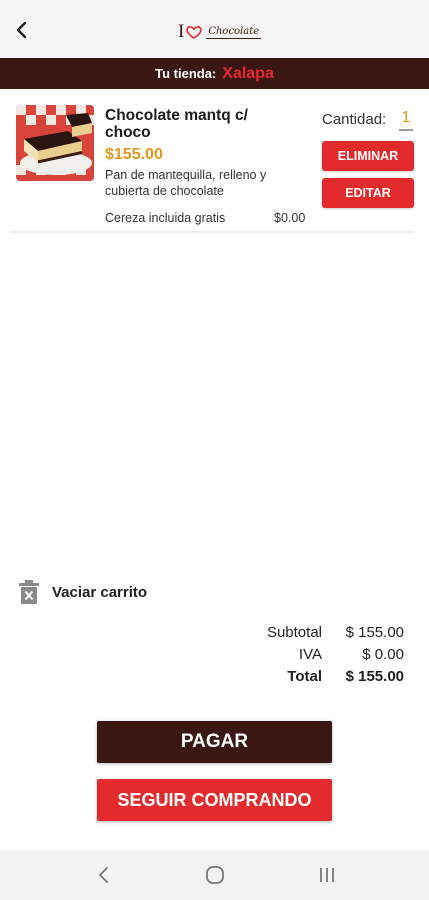 The height and width of the screenshot is (900, 429). Describe the element at coordinates (374, 632) in the screenshot. I see `subtotal-value: $ 155.00` at that location.